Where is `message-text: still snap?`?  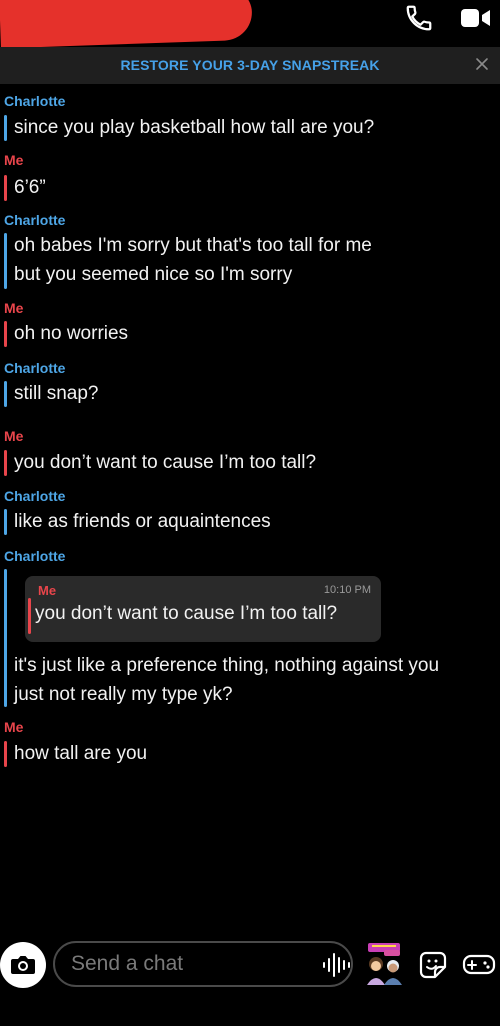 message-text: still snap? is located at coordinates (56, 393).